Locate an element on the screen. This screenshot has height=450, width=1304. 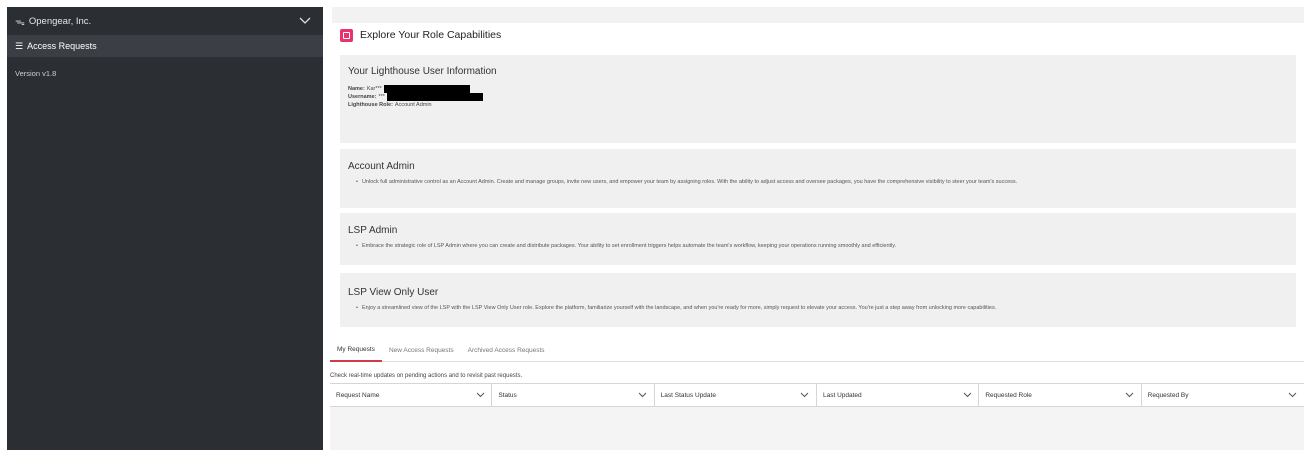
user-name-row: Name: Kar*** is located at coordinates (818, 89).